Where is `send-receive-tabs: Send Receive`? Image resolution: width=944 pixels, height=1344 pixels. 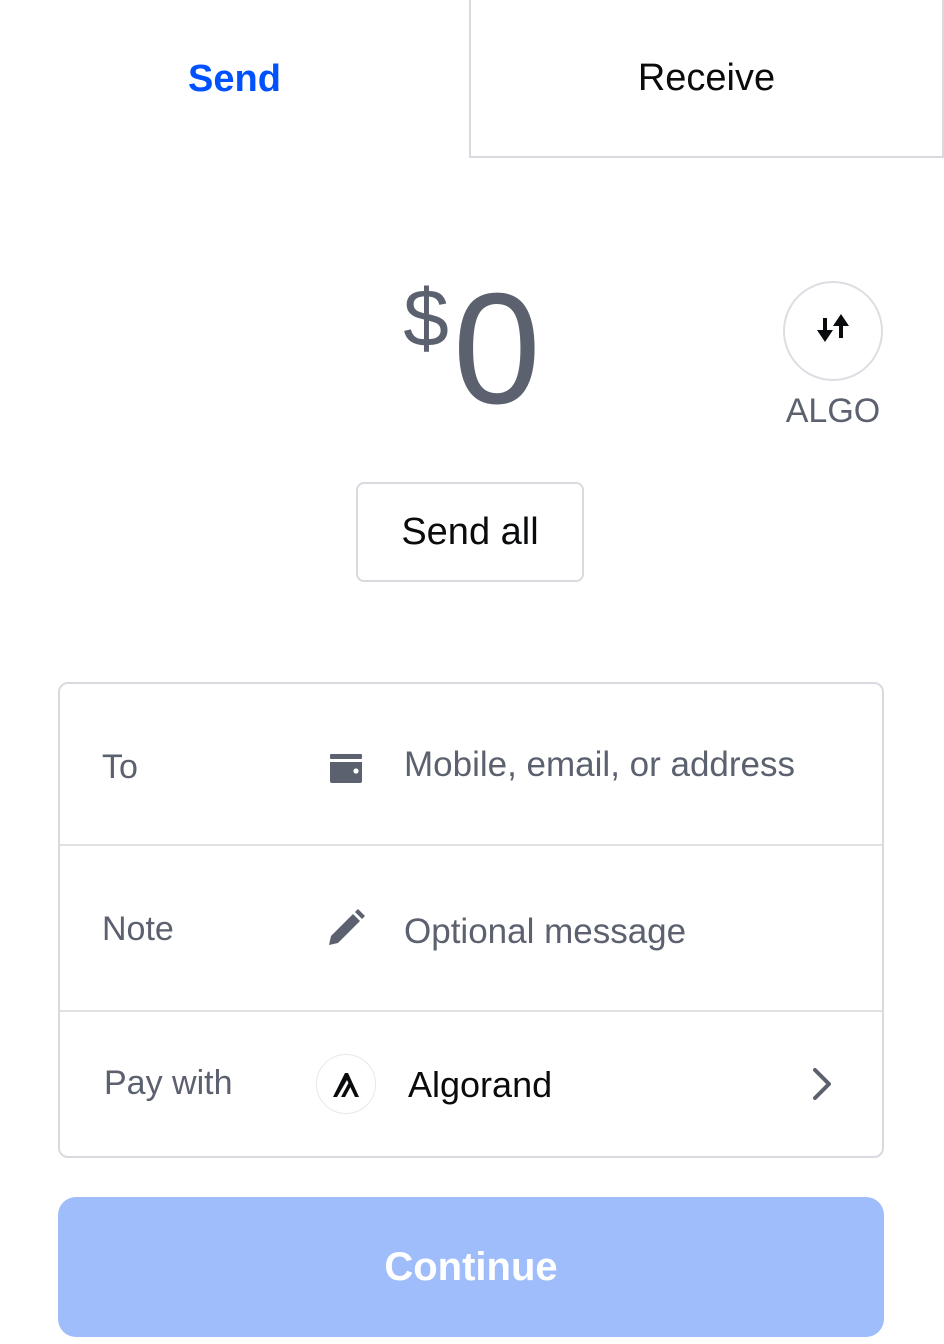 send-receive-tabs: Send Receive is located at coordinates (472, 79).